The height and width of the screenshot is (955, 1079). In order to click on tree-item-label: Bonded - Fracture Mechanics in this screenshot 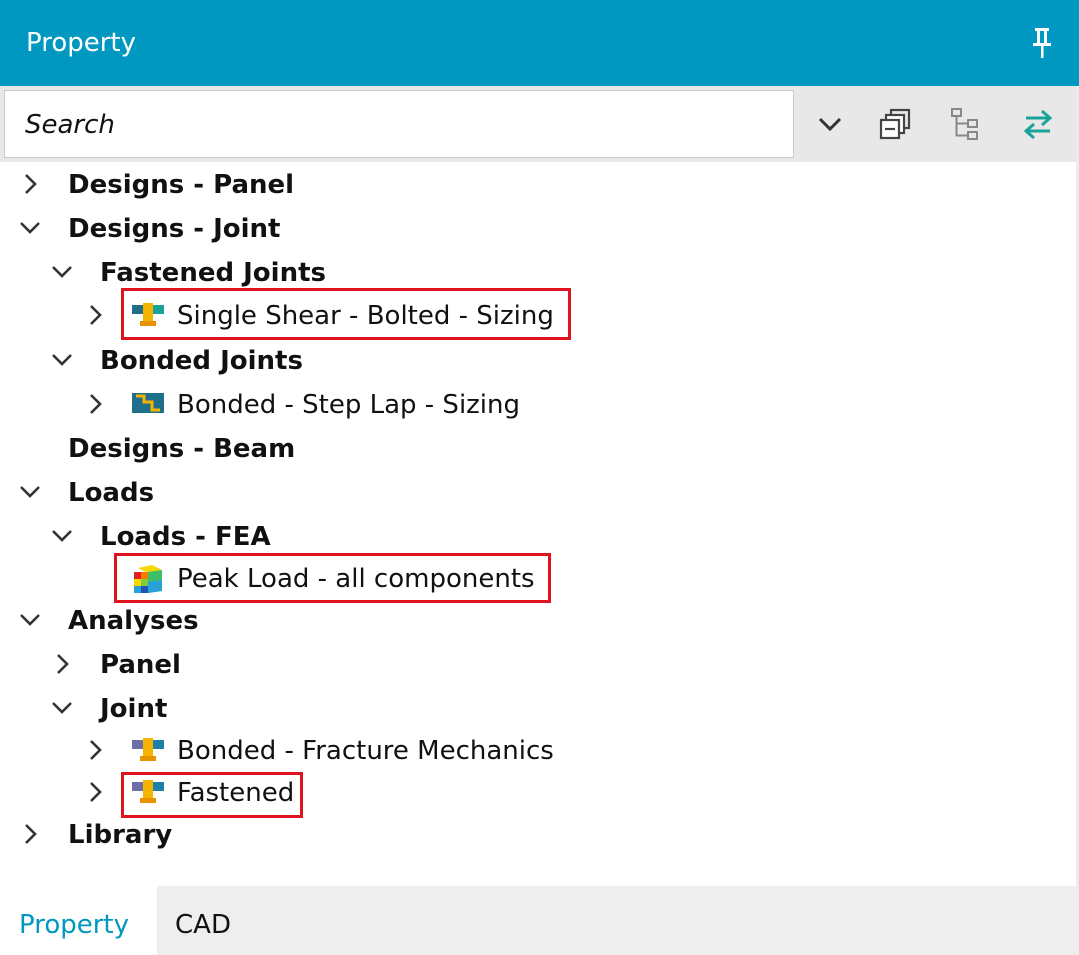, I will do `click(365, 751)`.